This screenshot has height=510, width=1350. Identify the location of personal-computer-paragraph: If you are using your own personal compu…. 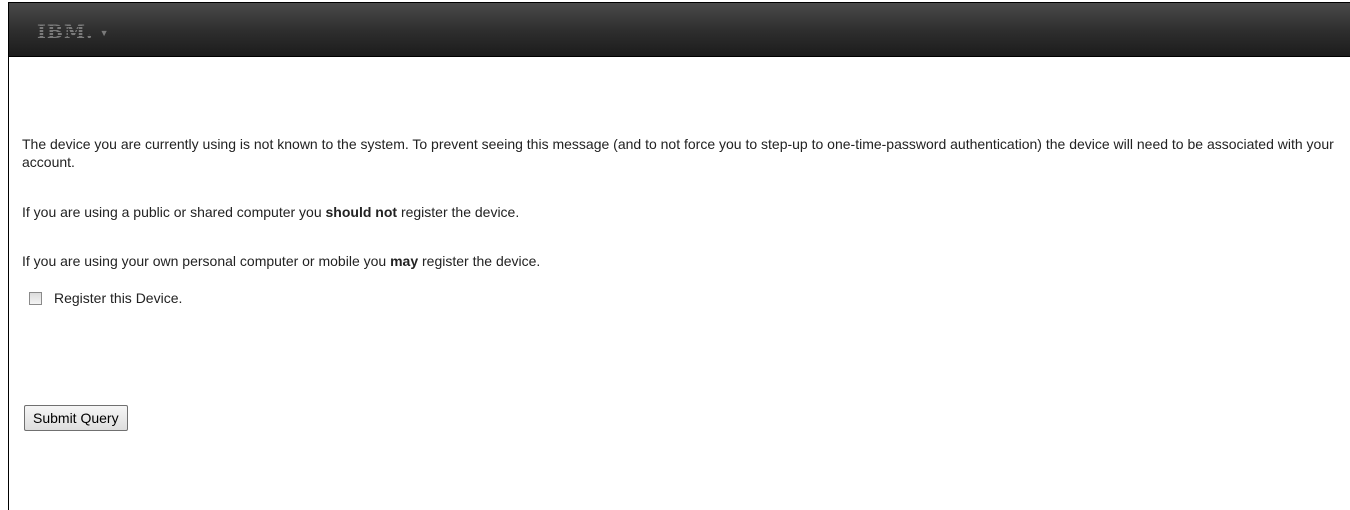
(281, 261).